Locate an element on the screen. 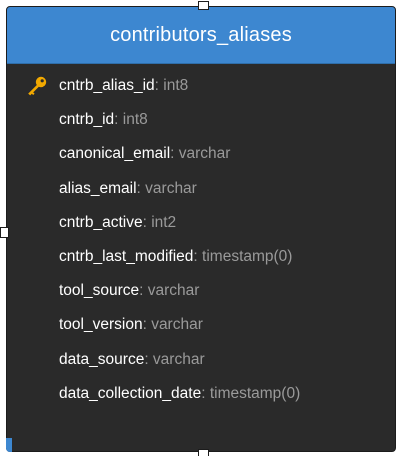 The image size is (401, 456). column-name: tool_source is located at coordinates (99, 291).